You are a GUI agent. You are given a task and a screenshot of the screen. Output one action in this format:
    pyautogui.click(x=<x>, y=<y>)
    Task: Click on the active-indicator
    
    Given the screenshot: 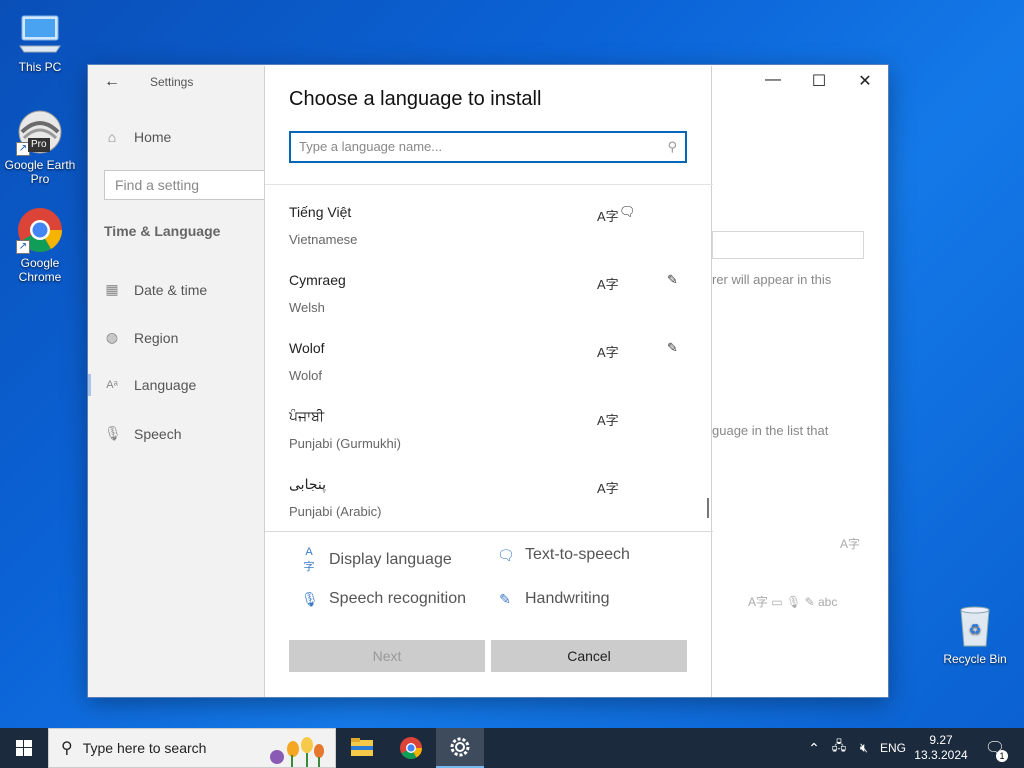 What is the action you would take?
    pyautogui.click(x=89, y=385)
    